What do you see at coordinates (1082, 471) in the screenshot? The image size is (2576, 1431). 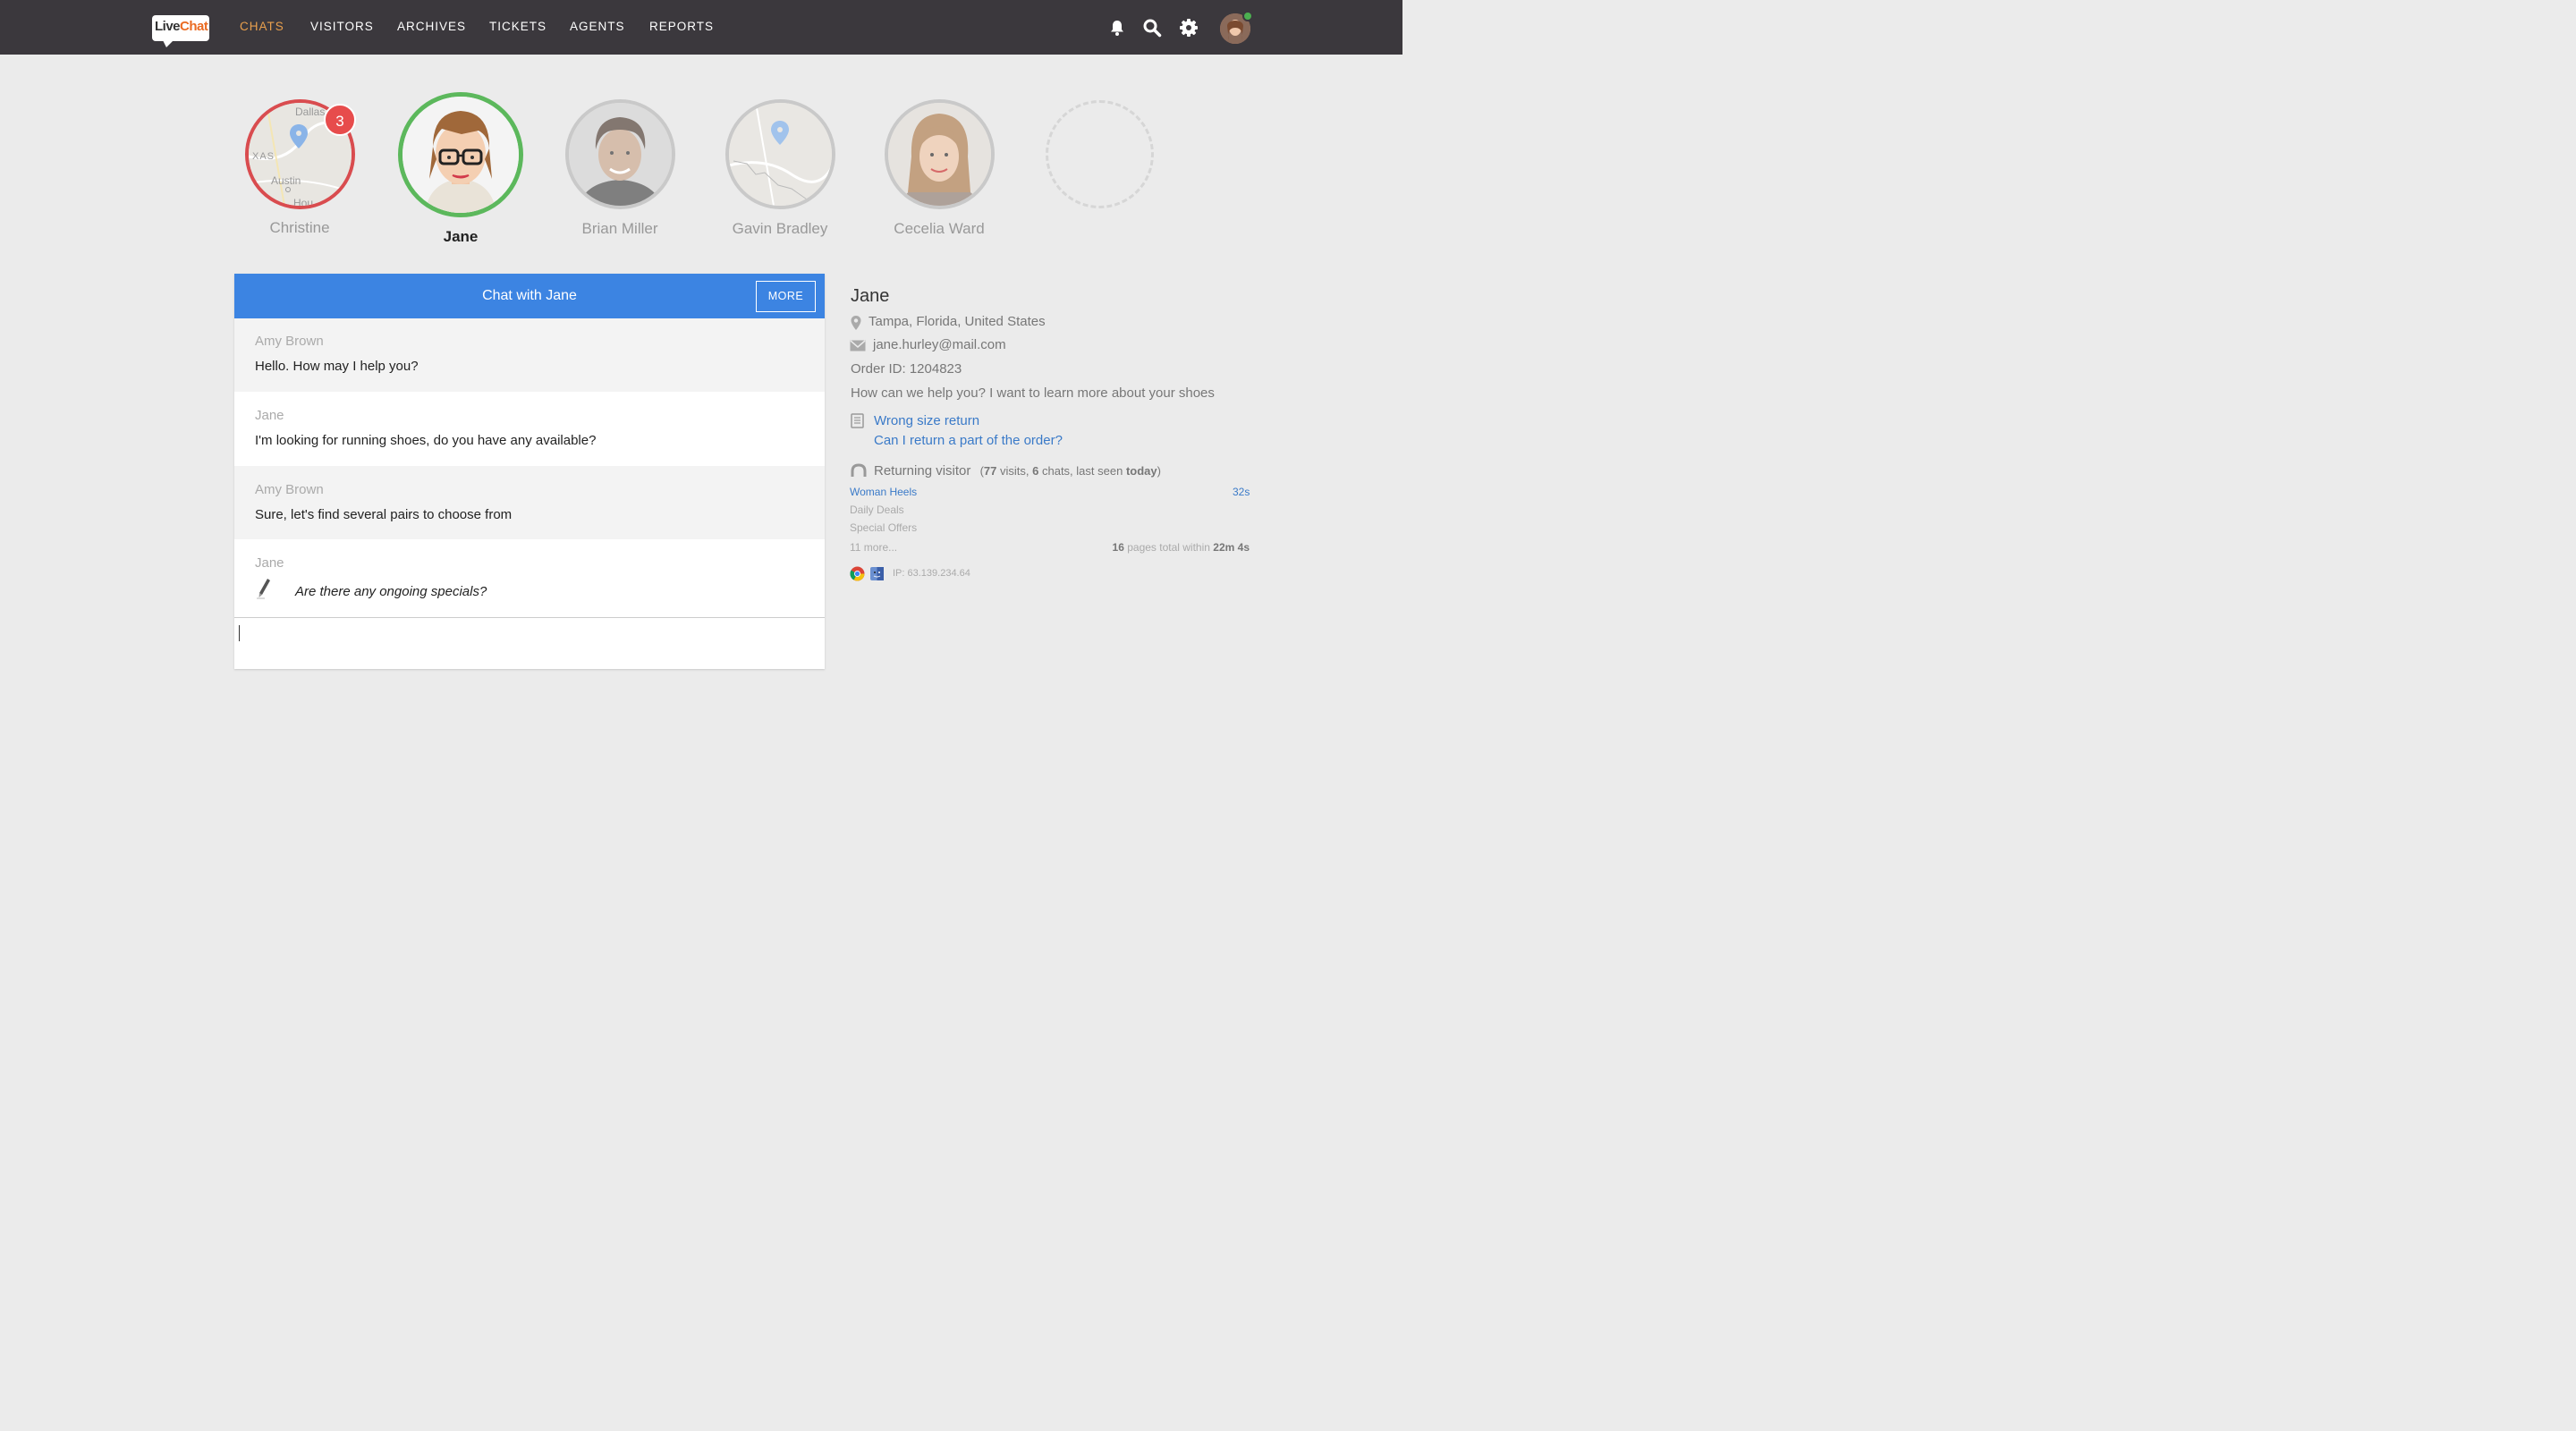 I see `chats-label: chats, last seen` at bounding box center [1082, 471].